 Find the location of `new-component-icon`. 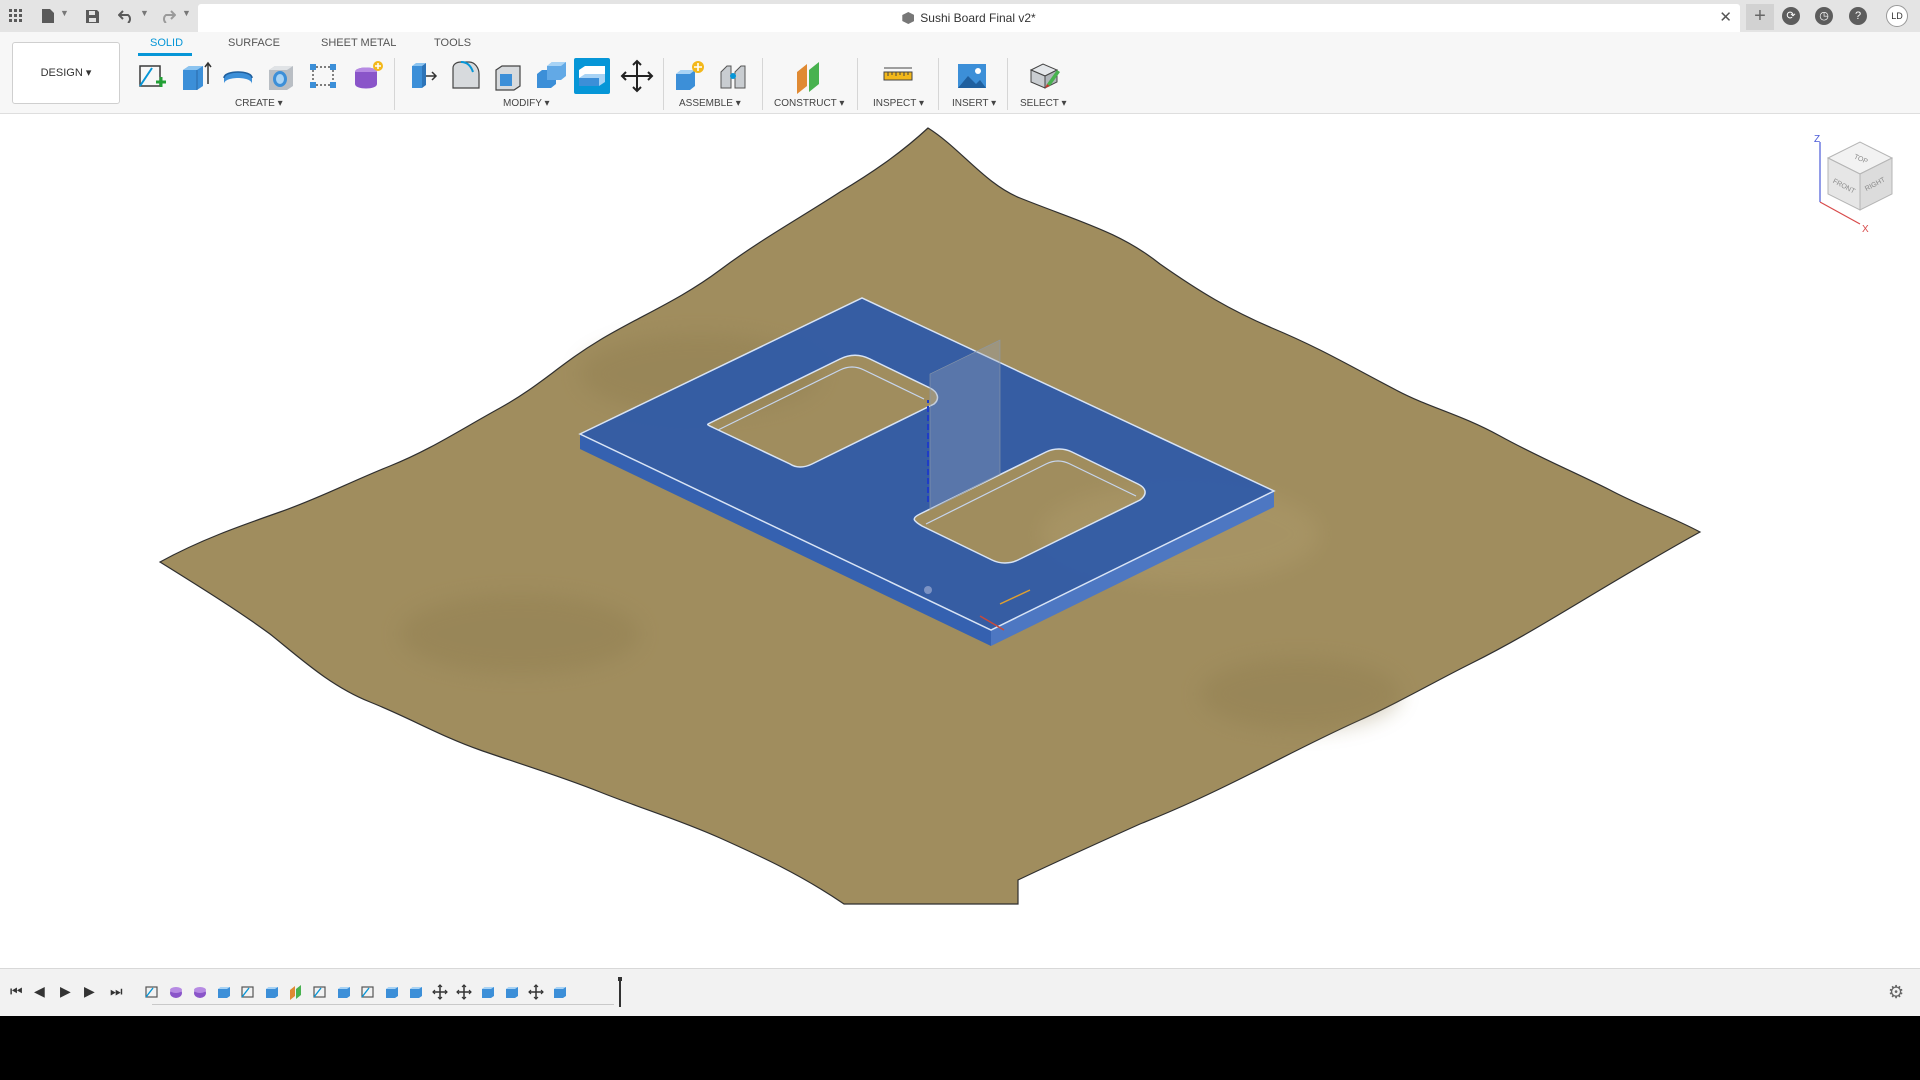

new-component-icon is located at coordinates (690, 76).